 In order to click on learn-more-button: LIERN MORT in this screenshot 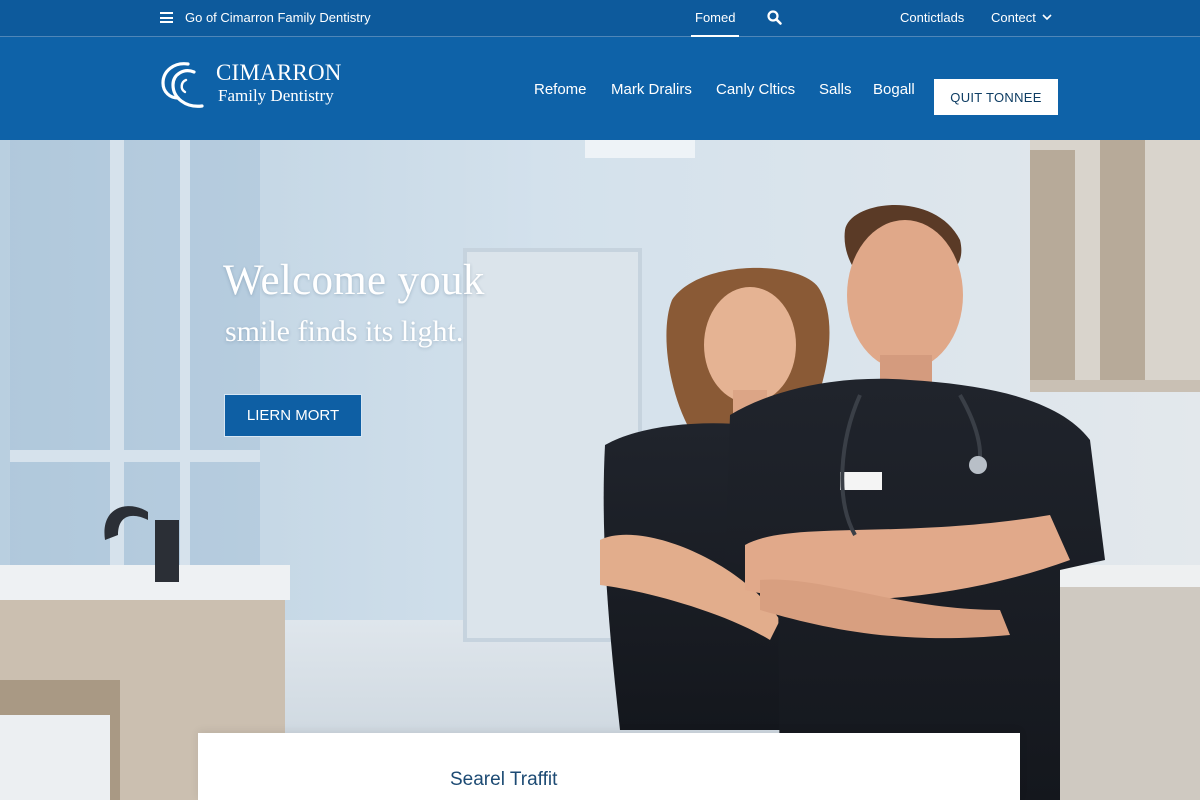, I will do `click(293, 415)`.